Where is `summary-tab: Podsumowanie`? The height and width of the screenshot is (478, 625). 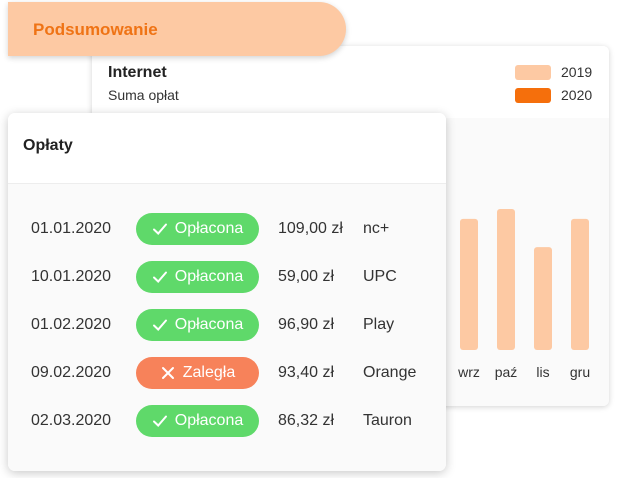 summary-tab: Podsumowanie is located at coordinates (177, 29).